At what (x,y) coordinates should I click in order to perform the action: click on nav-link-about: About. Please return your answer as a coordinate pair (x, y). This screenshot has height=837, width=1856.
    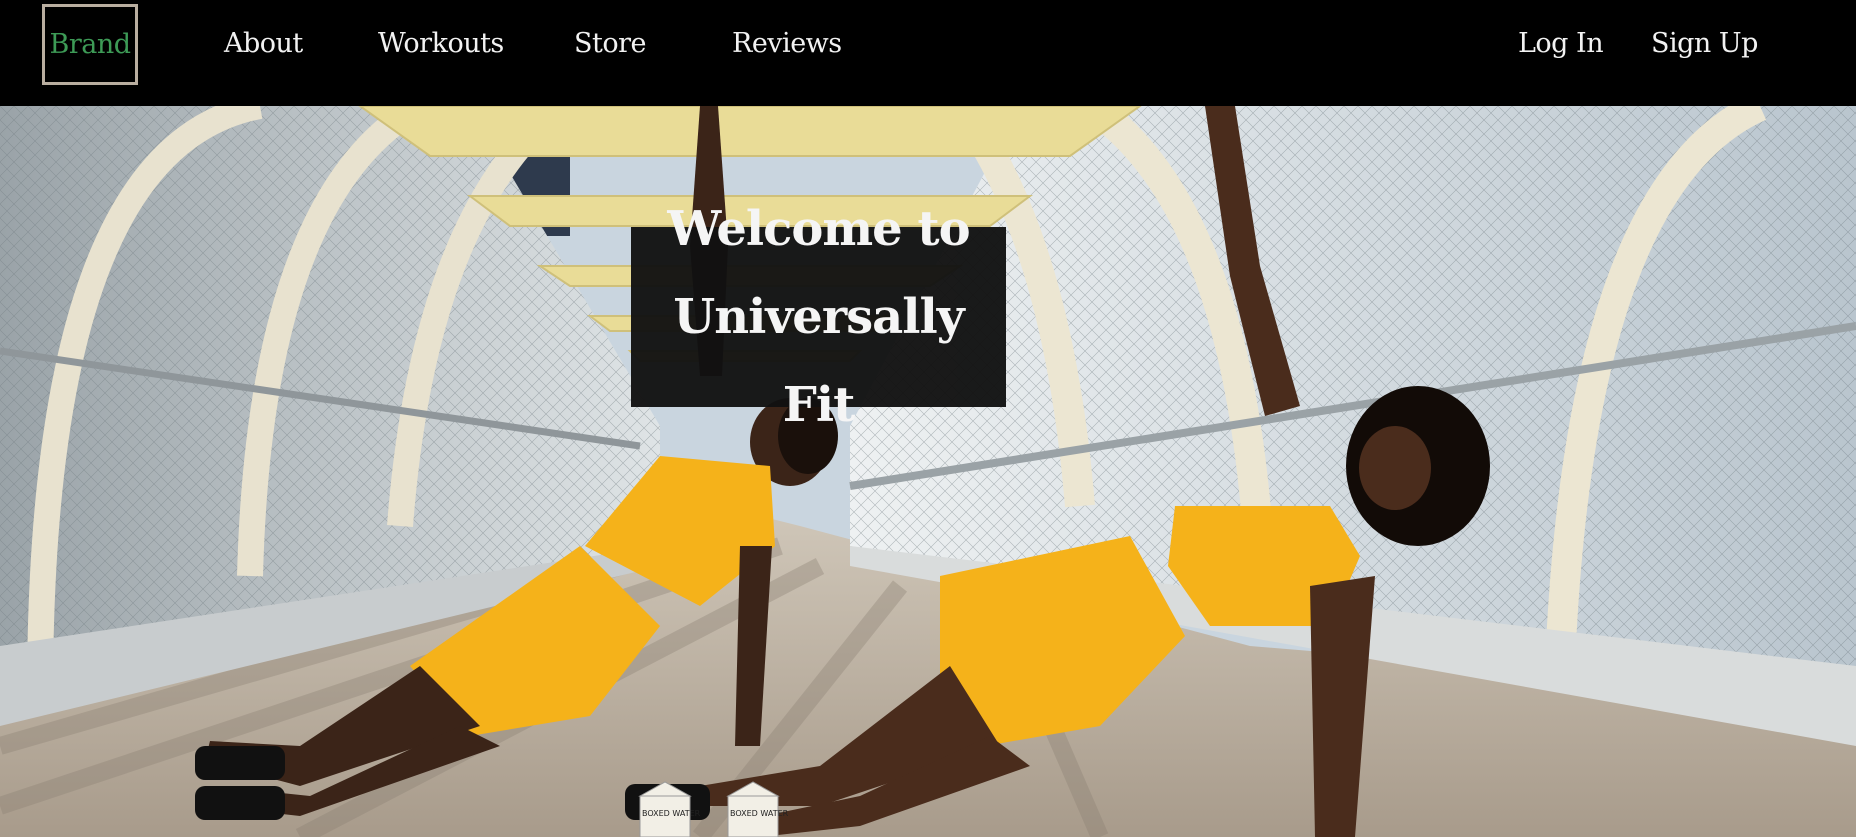
    Looking at the image, I should click on (263, 44).